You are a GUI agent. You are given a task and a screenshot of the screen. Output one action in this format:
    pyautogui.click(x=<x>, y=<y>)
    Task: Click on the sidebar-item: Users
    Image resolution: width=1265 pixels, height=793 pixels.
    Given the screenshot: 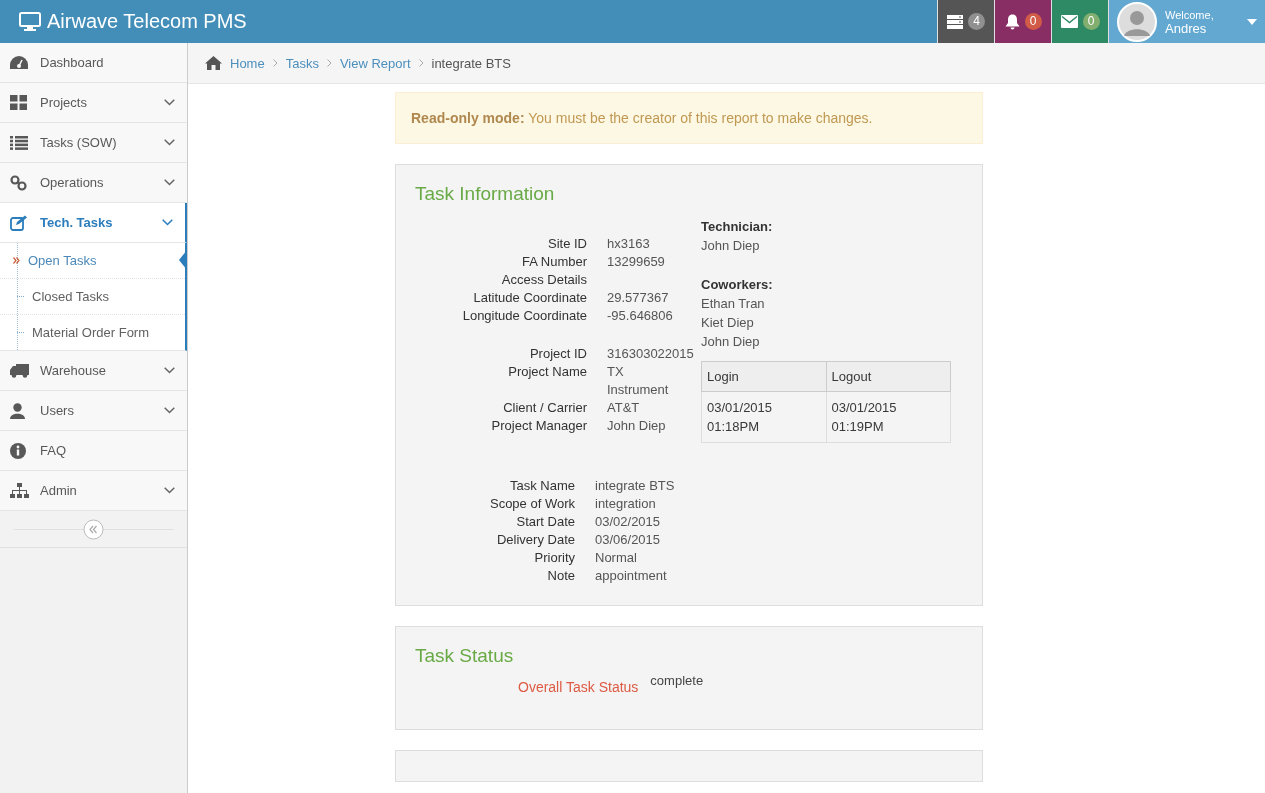 What is the action you would take?
    pyautogui.click(x=93, y=411)
    